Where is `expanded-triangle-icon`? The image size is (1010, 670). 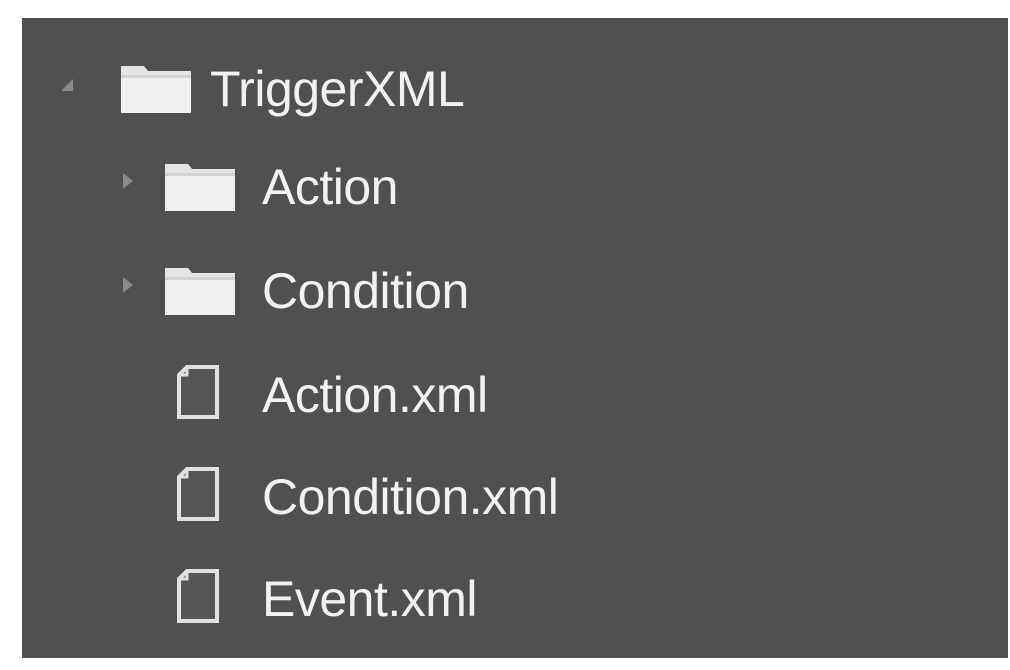
expanded-triangle-icon is located at coordinates (67, 85).